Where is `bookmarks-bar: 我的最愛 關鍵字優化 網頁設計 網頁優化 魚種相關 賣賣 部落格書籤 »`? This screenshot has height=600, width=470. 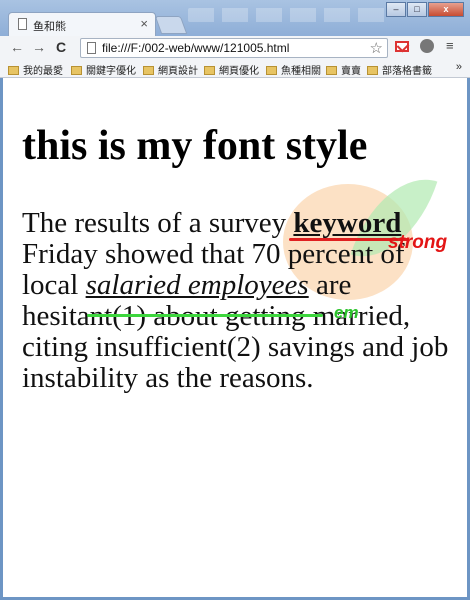
bookmarks-bar: 我的最愛 關鍵字優化 網頁設計 網頁優化 魚種相關 賣賣 部落格書籤 » is located at coordinates (235, 69).